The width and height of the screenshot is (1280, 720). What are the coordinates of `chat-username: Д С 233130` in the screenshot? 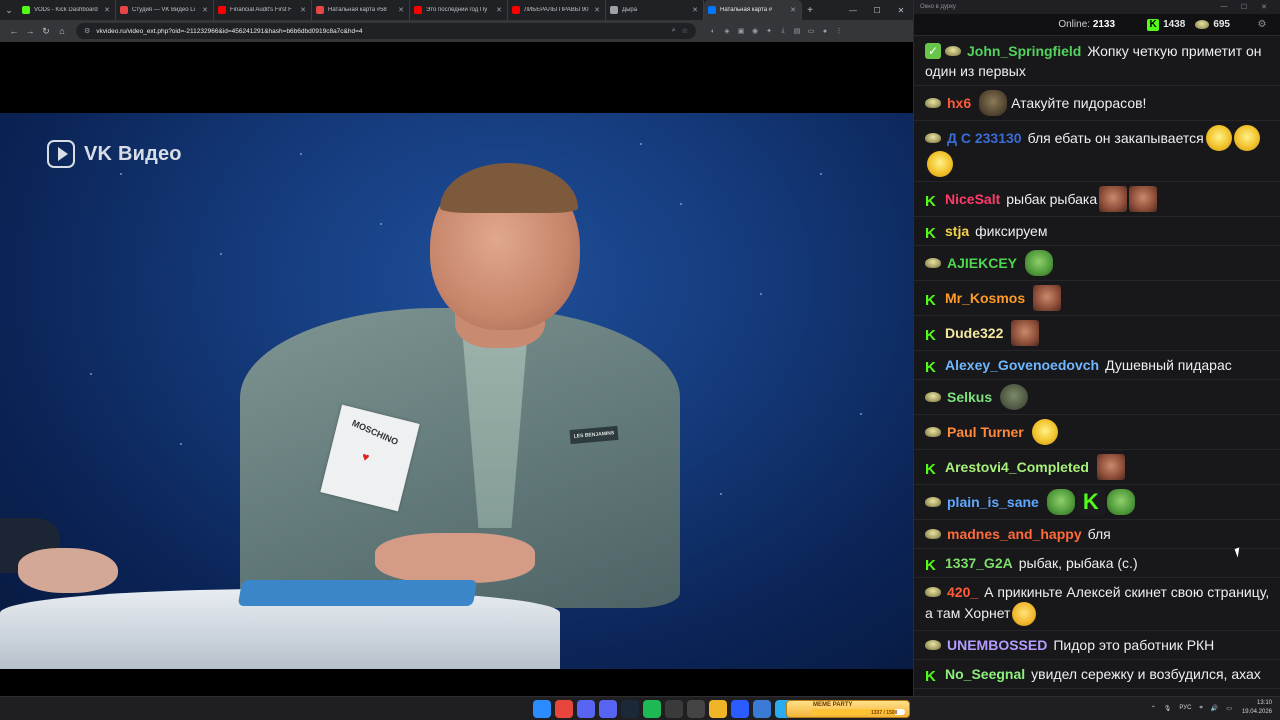 It's located at (984, 138).